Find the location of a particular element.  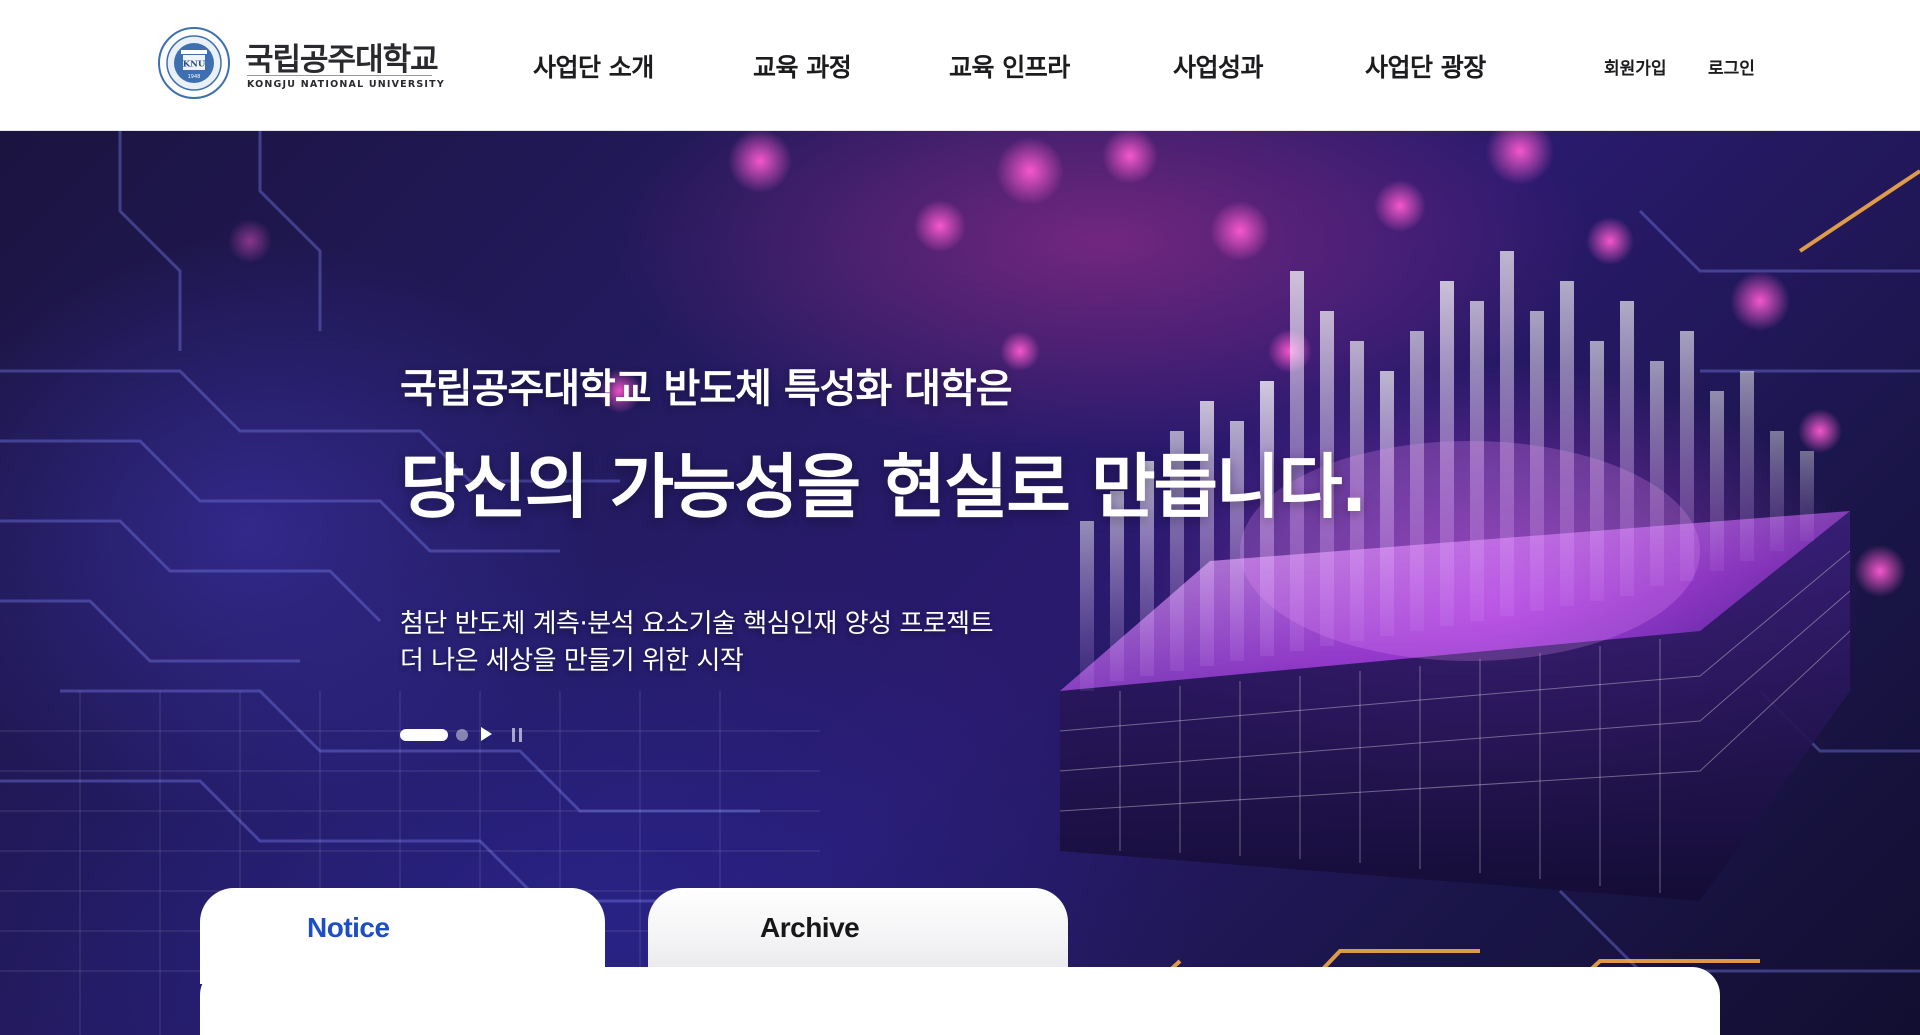

nav-item-curriculum: 교육 과정 is located at coordinates (802, 66).